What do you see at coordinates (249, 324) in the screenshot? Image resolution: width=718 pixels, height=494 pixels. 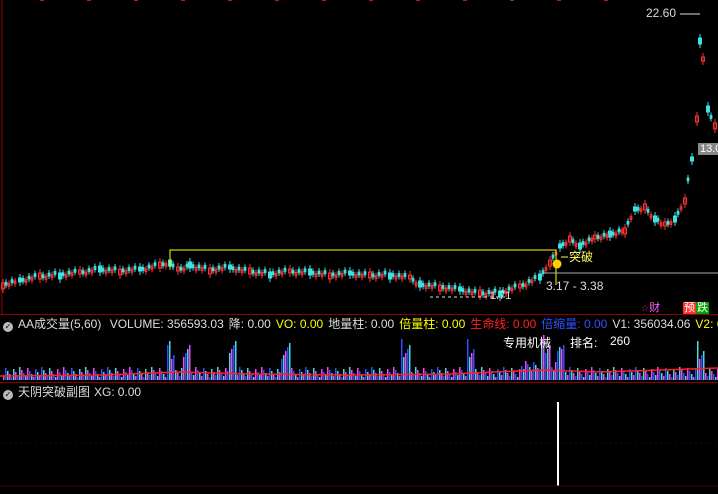 I see `volume-item-1: 降: 0.00` at bounding box center [249, 324].